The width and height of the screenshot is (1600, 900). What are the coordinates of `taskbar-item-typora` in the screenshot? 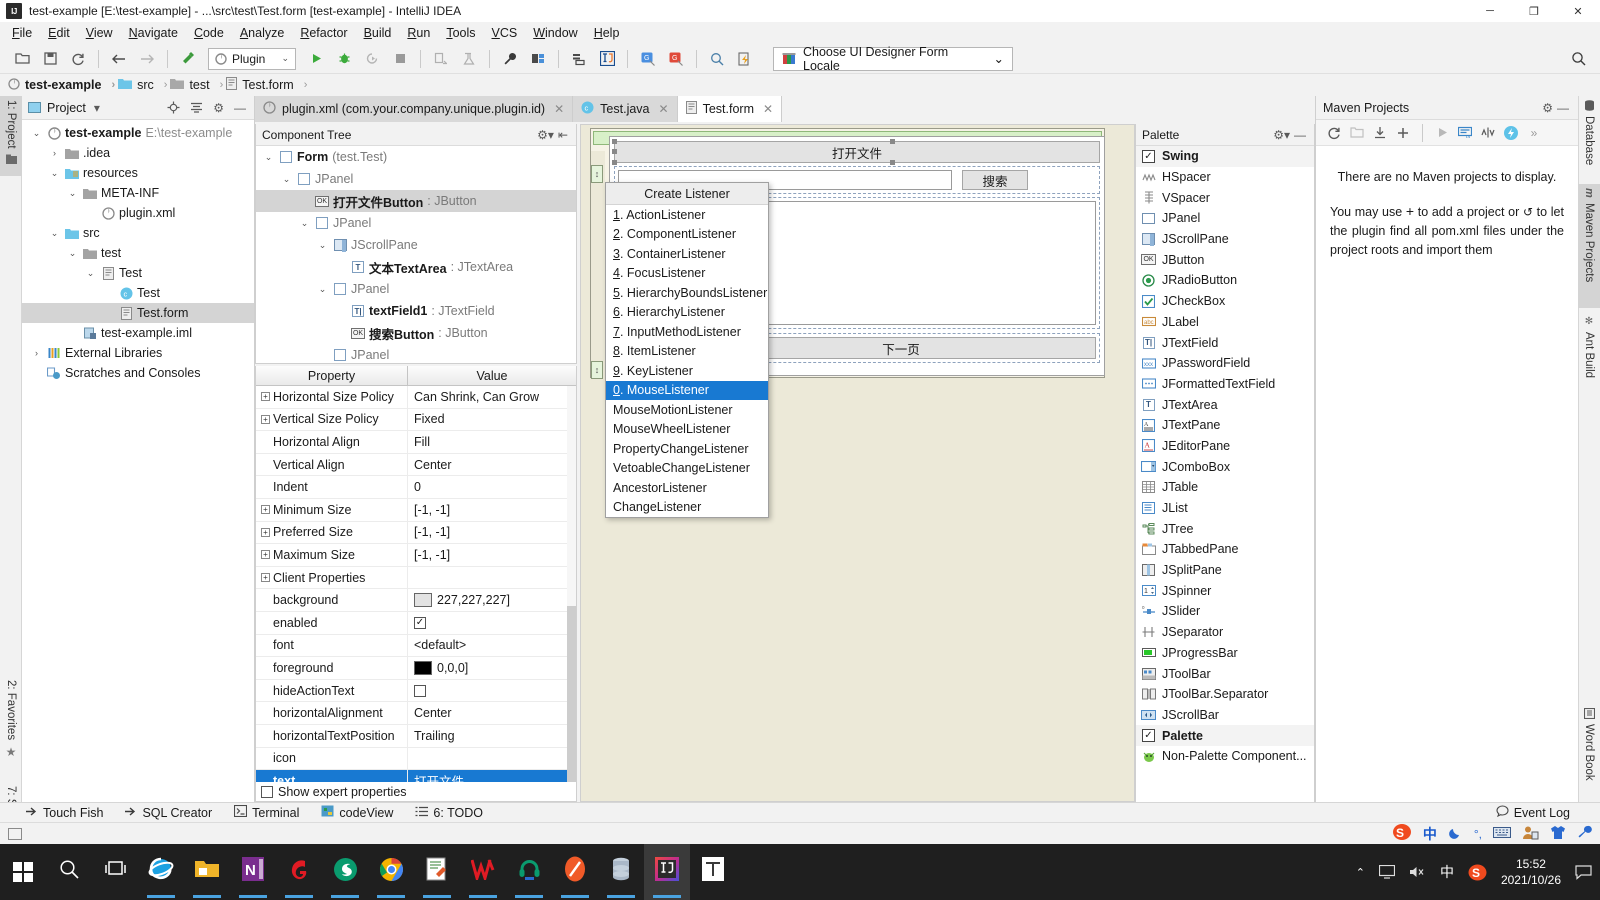 It's located at (713, 872).